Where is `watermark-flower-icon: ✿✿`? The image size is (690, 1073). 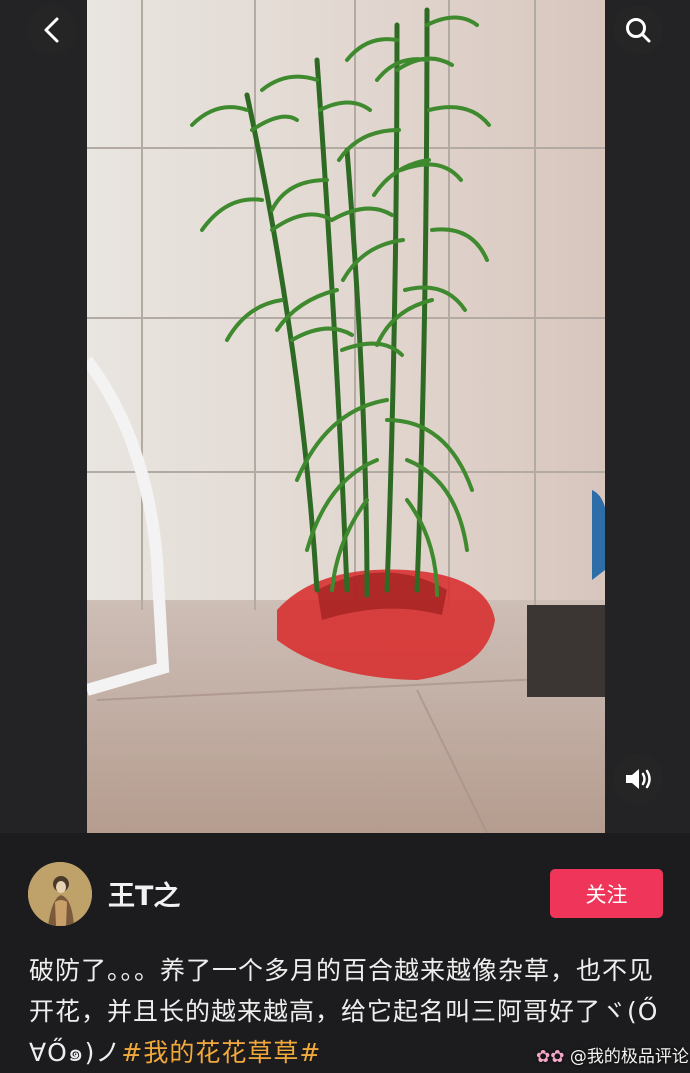
watermark-flower-icon: ✿✿ is located at coordinates (550, 1057).